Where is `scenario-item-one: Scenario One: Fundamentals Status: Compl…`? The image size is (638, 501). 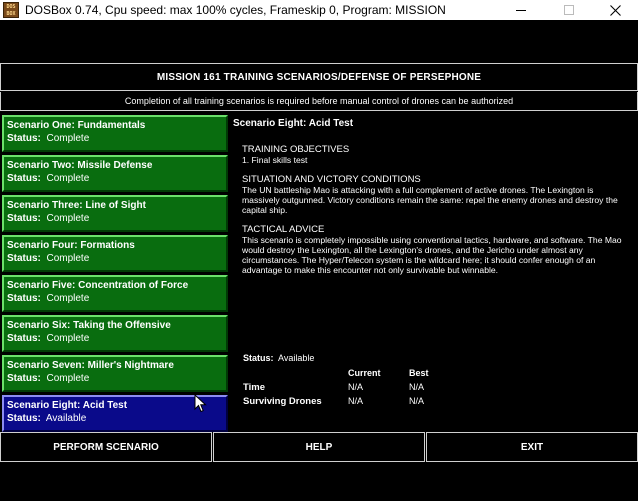
scenario-item-one: Scenario One: Fundamentals Status: Compl… is located at coordinates (115, 133).